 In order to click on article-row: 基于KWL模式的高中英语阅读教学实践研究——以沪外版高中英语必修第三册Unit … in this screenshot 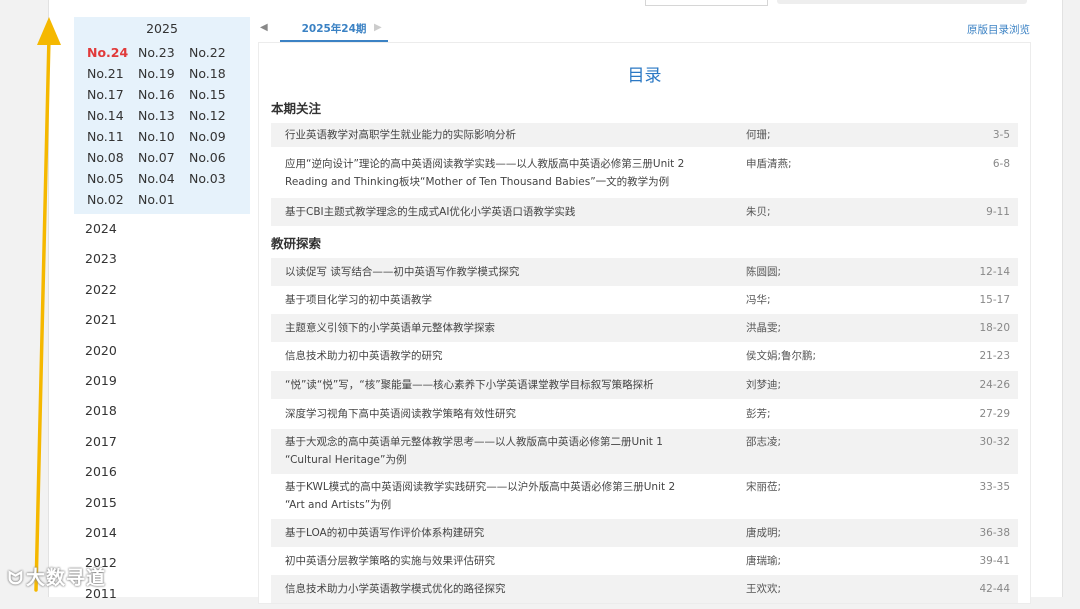, I will do `click(644, 496)`.